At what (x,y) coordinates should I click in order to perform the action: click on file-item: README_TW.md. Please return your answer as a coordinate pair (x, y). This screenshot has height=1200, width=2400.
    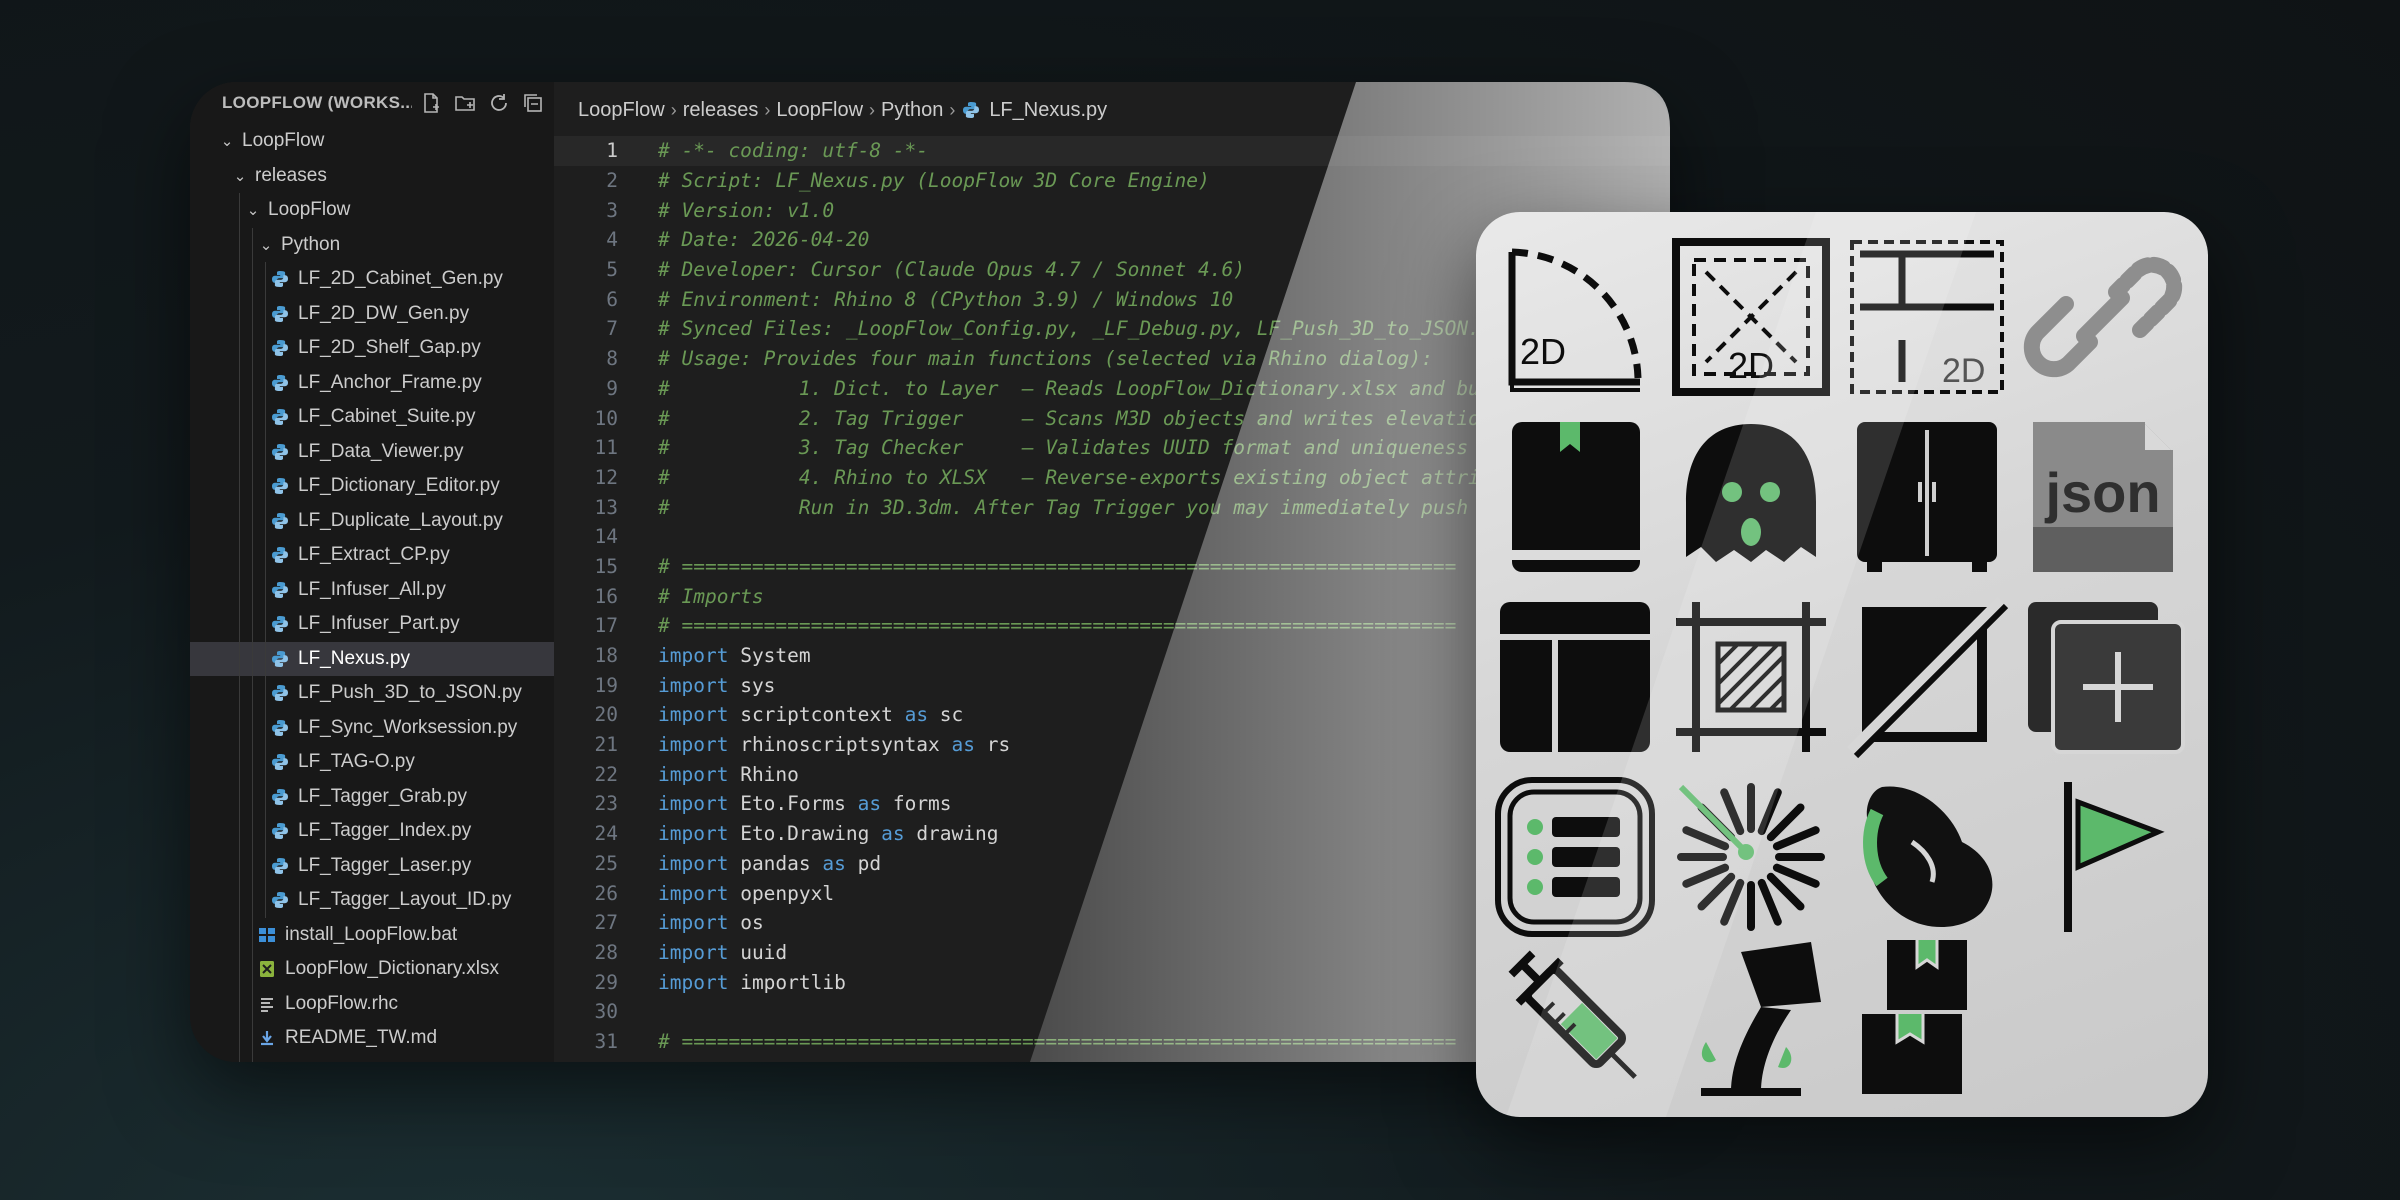
    Looking at the image, I should click on (372, 1038).